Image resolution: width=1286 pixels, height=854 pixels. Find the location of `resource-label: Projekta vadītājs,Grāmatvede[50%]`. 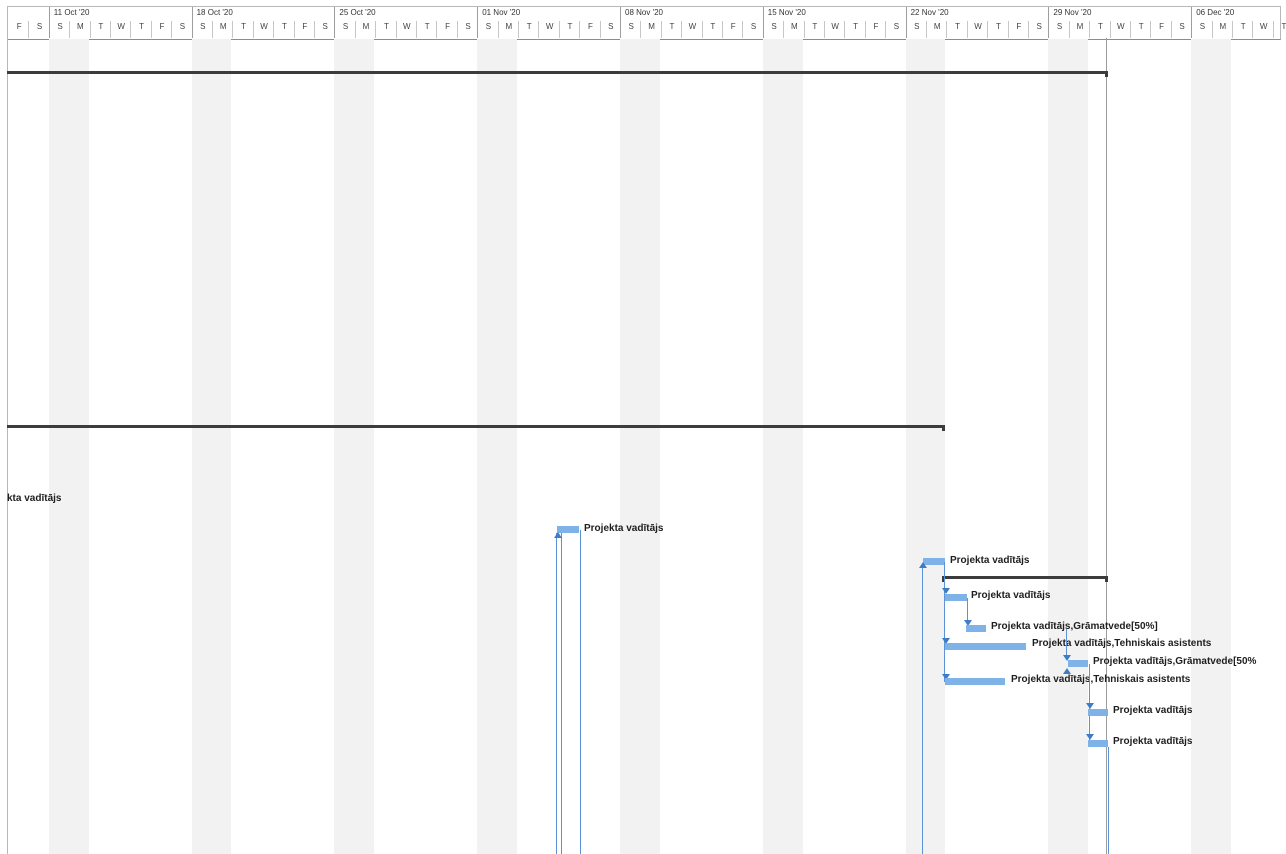

resource-label: Projekta vadītājs,Grāmatvede[50%] is located at coordinates (1074, 626).